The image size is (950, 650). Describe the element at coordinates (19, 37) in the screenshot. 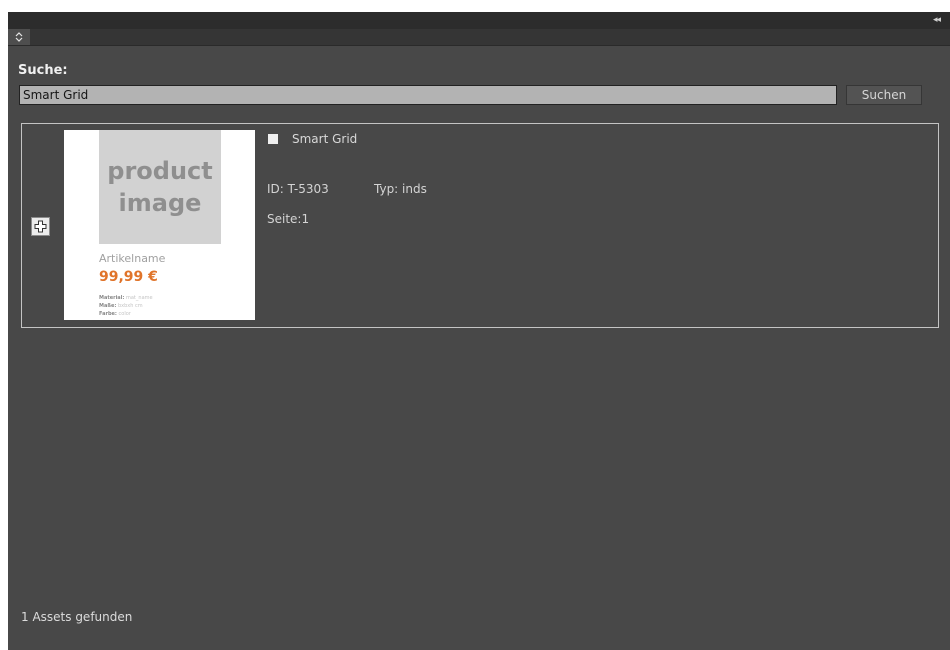

I see `up-down-arrows-icon` at that location.